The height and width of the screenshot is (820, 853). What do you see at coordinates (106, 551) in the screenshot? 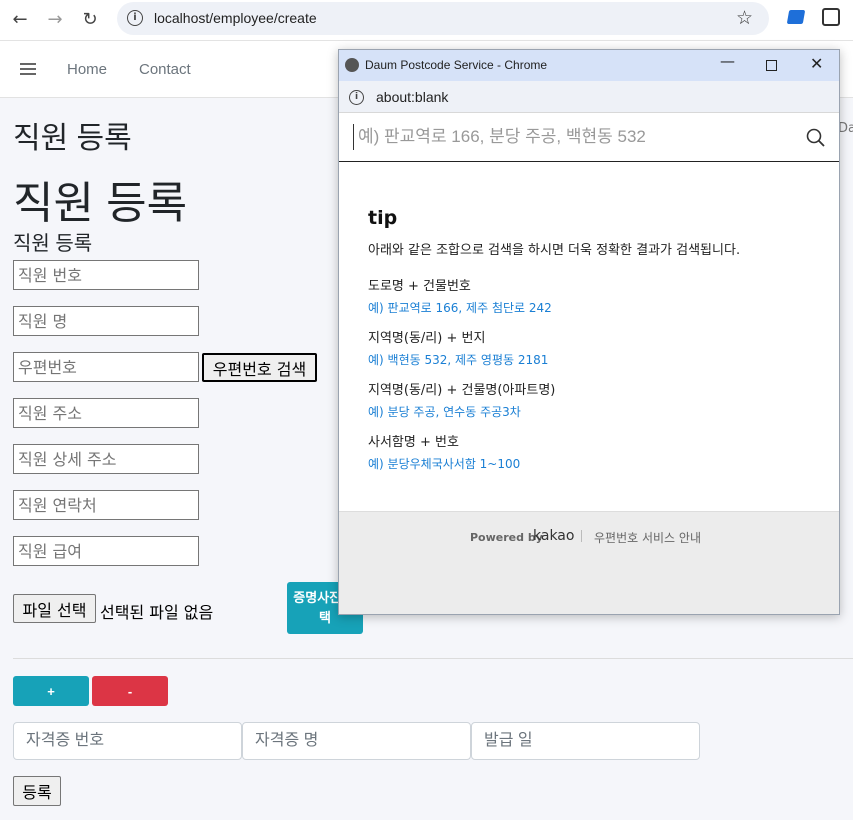
I see `salary-field` at bounding box center [106, 551].